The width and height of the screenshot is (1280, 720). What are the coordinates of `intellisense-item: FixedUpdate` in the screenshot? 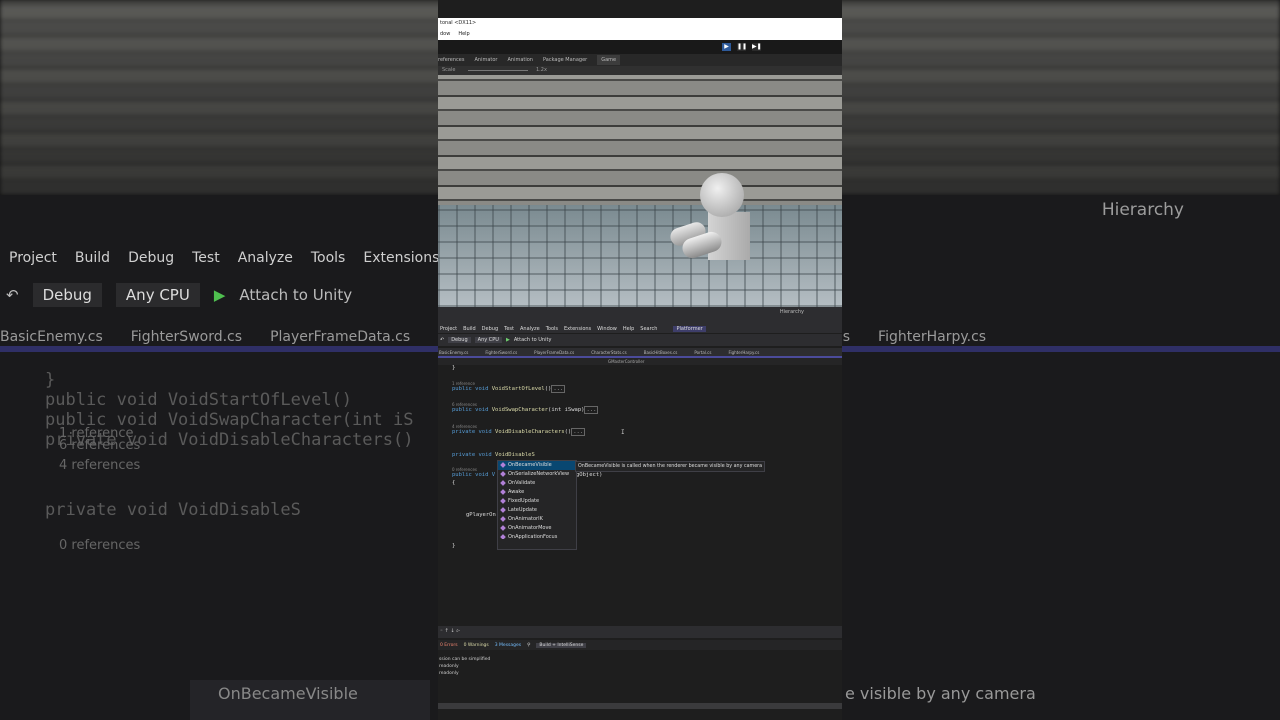 It's located at (537, 501).